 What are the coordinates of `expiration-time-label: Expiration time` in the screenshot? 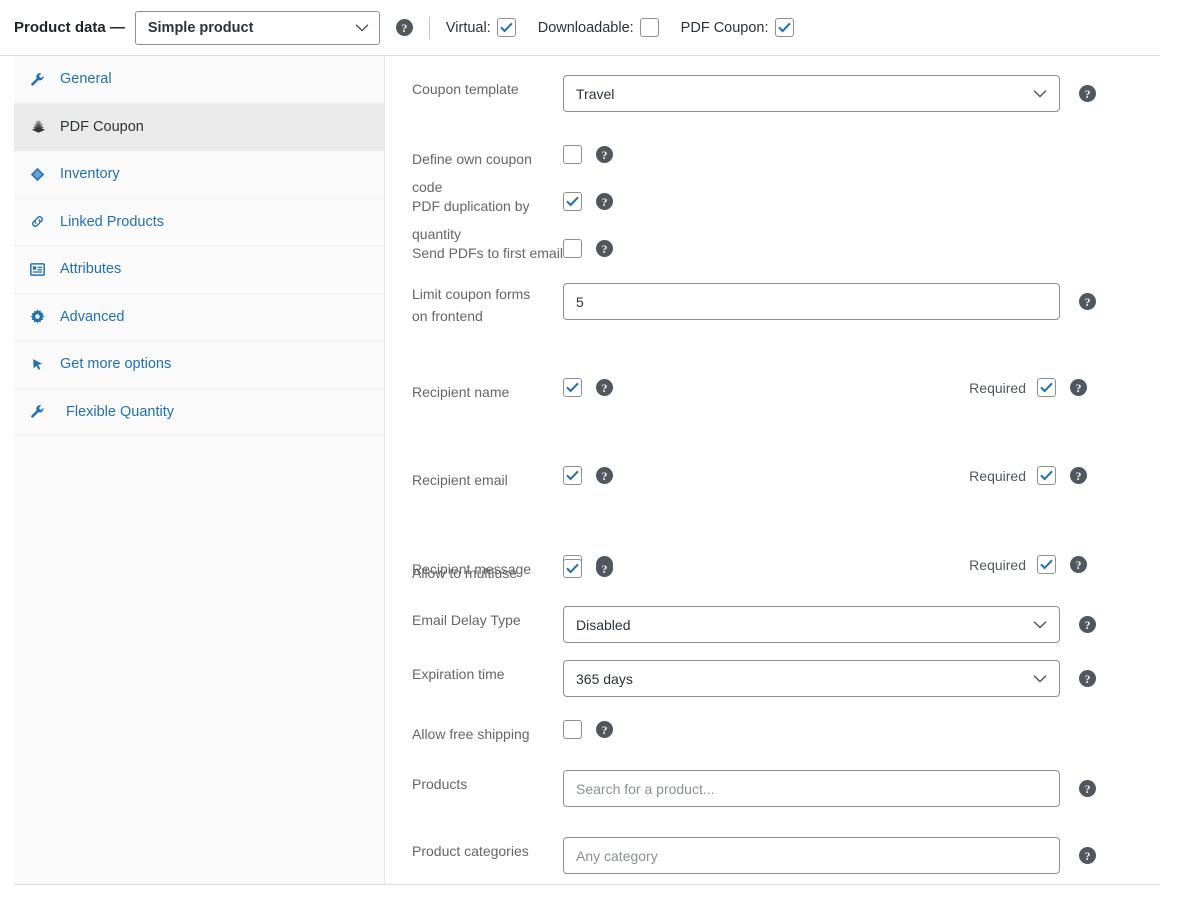 It's located at (458, 674).